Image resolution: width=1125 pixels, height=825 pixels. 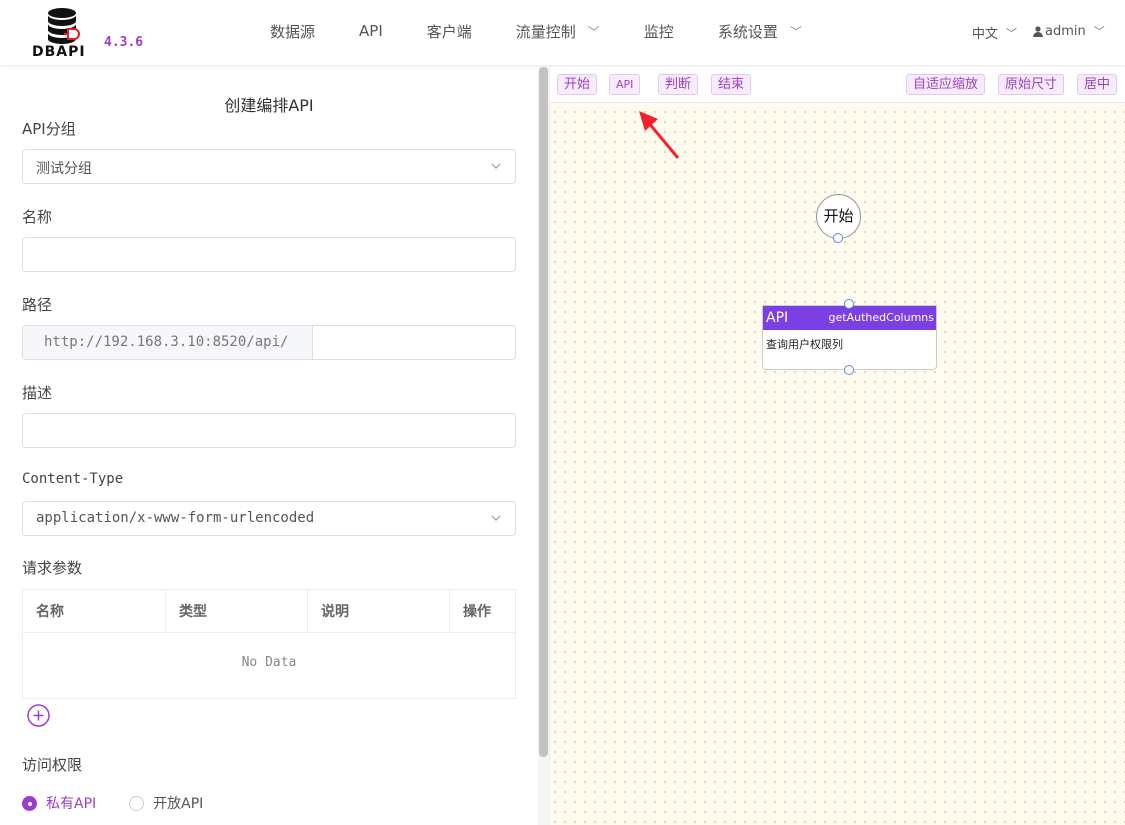 I want to click on group-select-value: 测试分组, so click(x=64, y=169).